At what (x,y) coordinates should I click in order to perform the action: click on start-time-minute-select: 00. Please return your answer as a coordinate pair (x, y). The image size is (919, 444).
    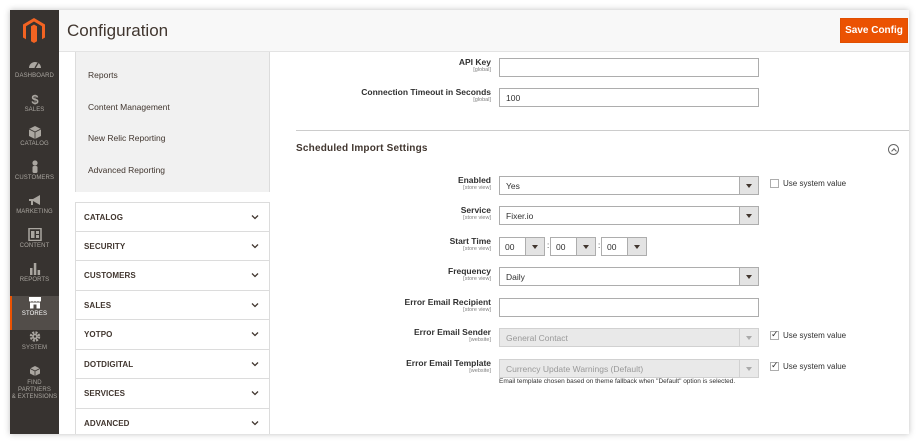
    Looking at the image, I should click on (573, 246).